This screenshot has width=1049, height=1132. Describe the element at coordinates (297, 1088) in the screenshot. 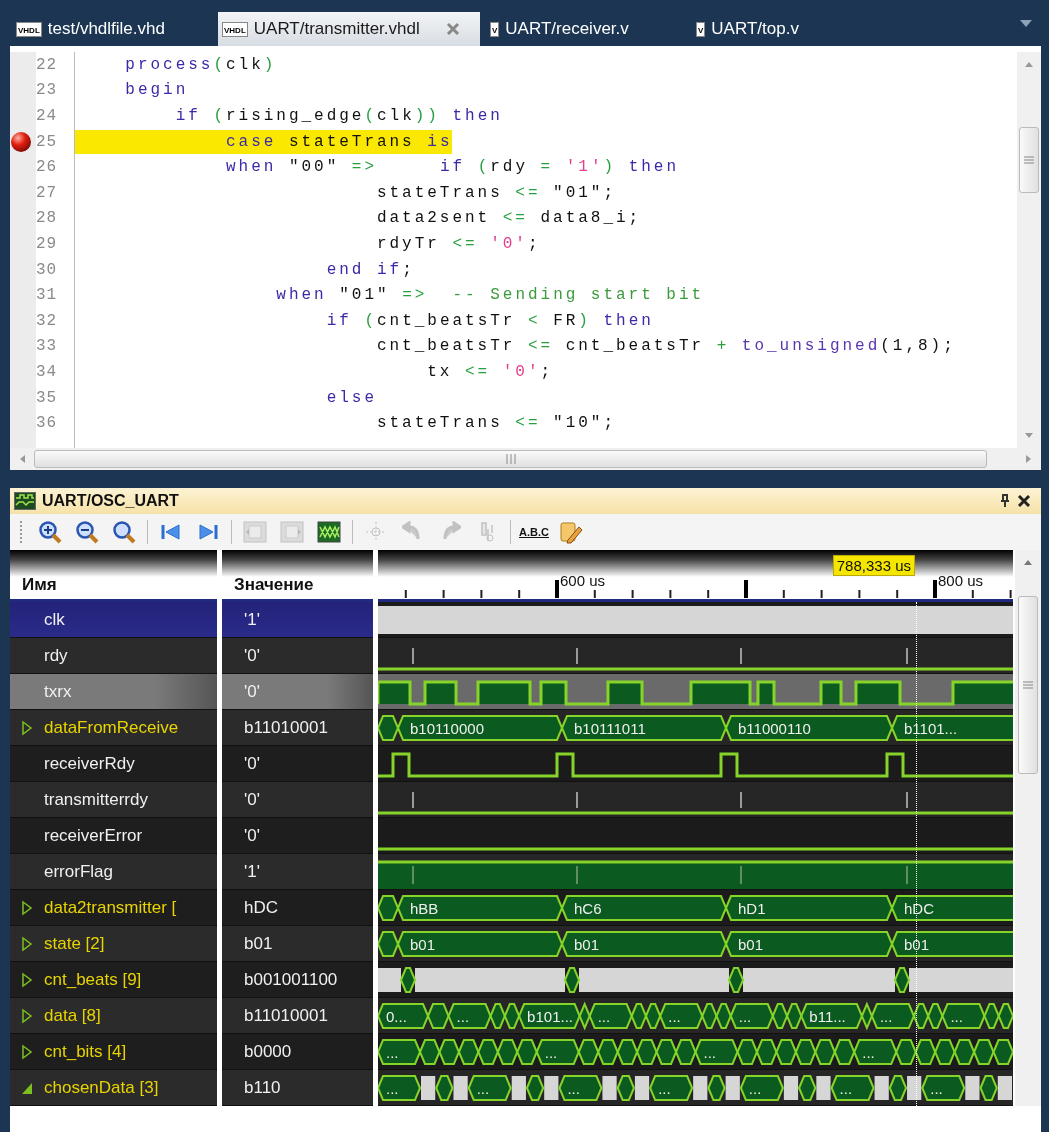

I see `signal-value: b110` at that location.